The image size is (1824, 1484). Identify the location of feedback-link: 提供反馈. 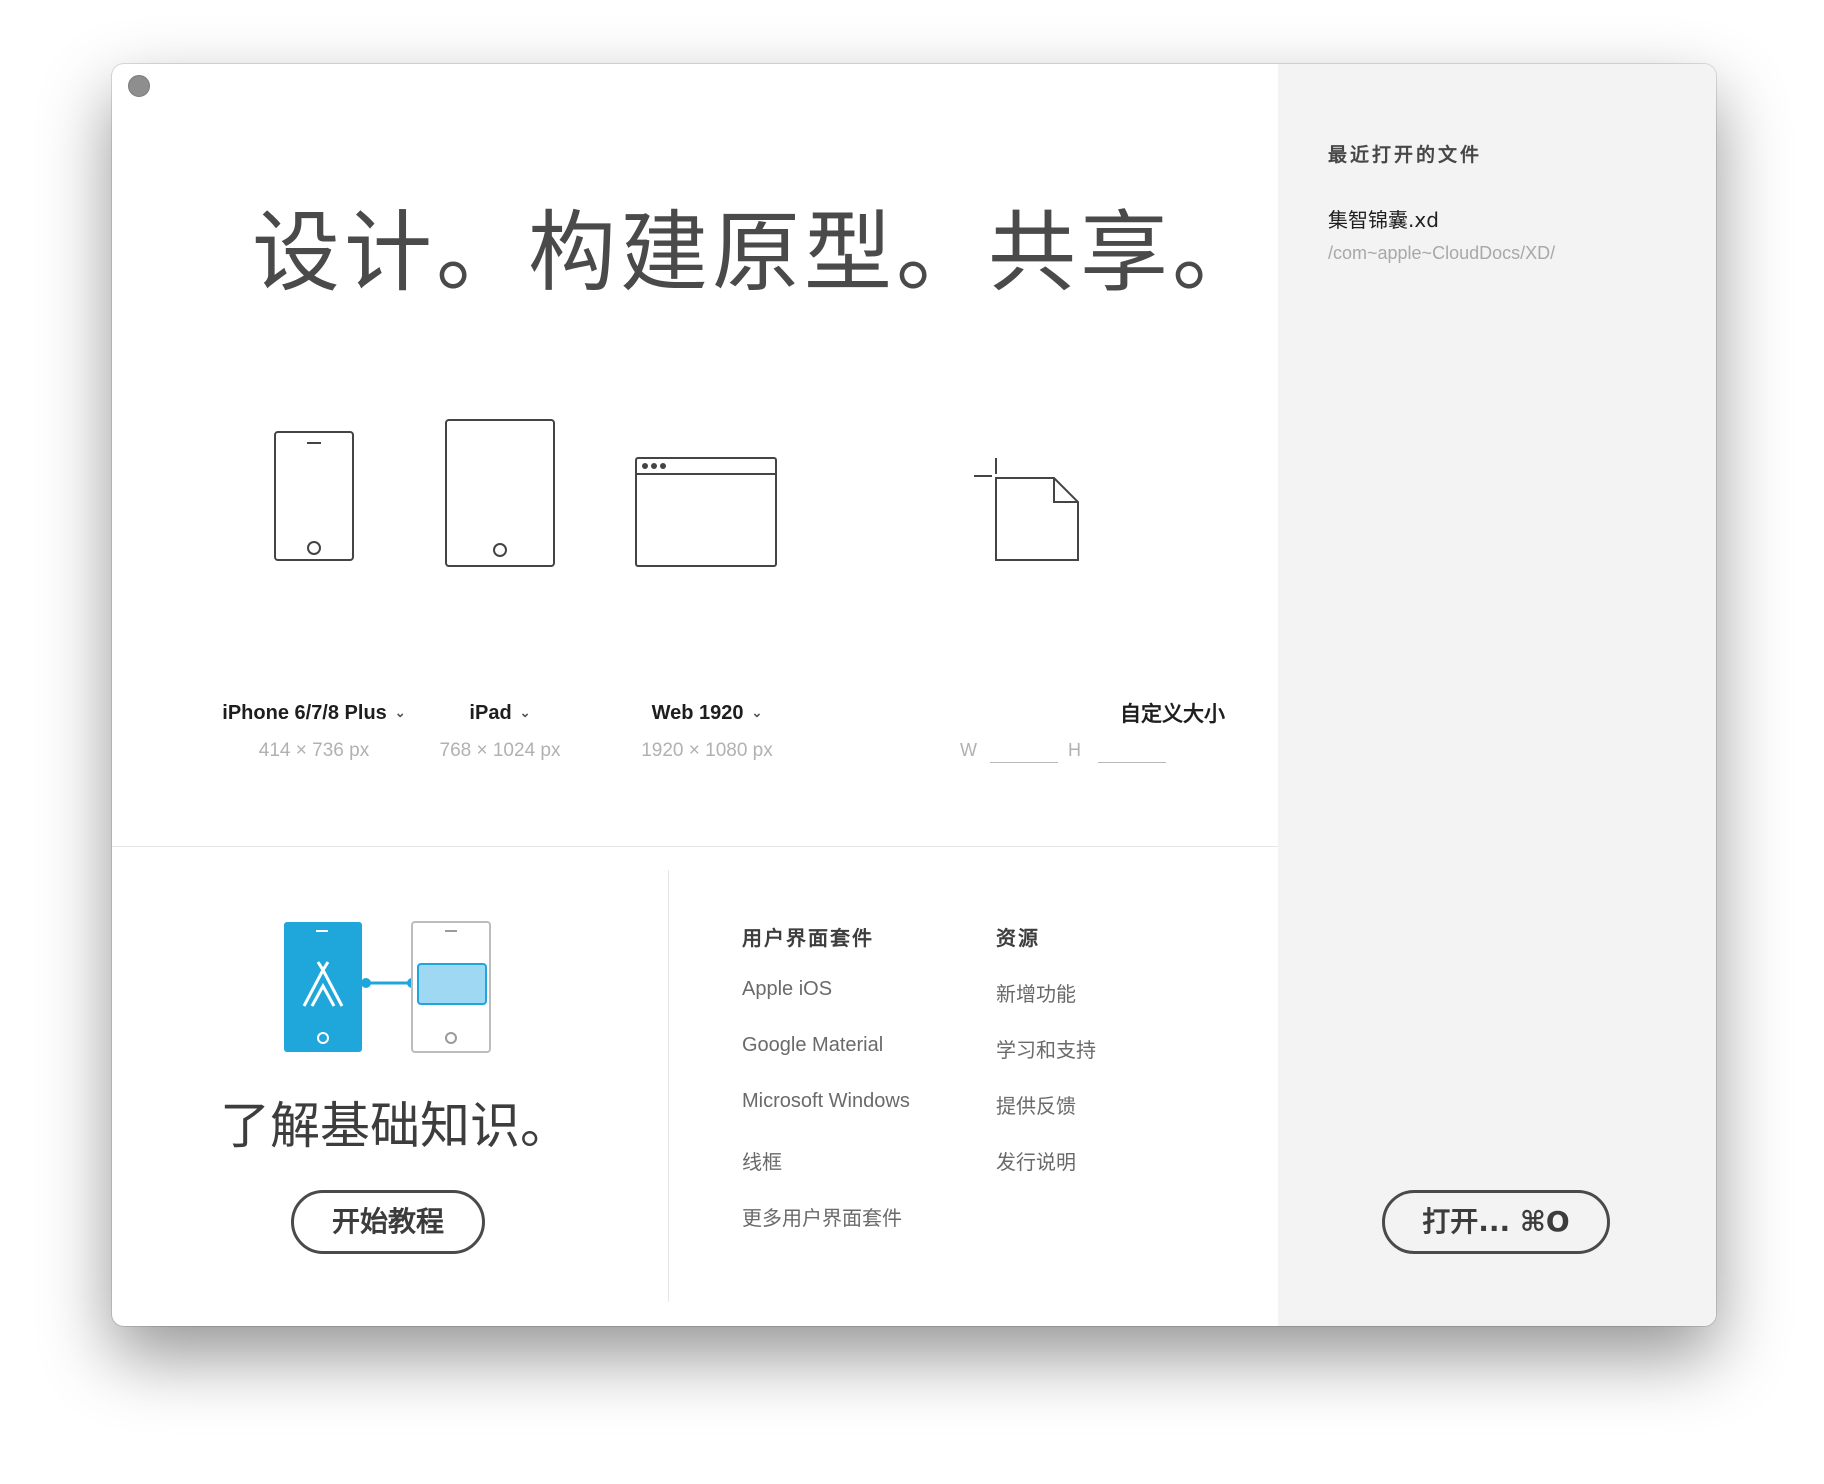
(1036, 1104).